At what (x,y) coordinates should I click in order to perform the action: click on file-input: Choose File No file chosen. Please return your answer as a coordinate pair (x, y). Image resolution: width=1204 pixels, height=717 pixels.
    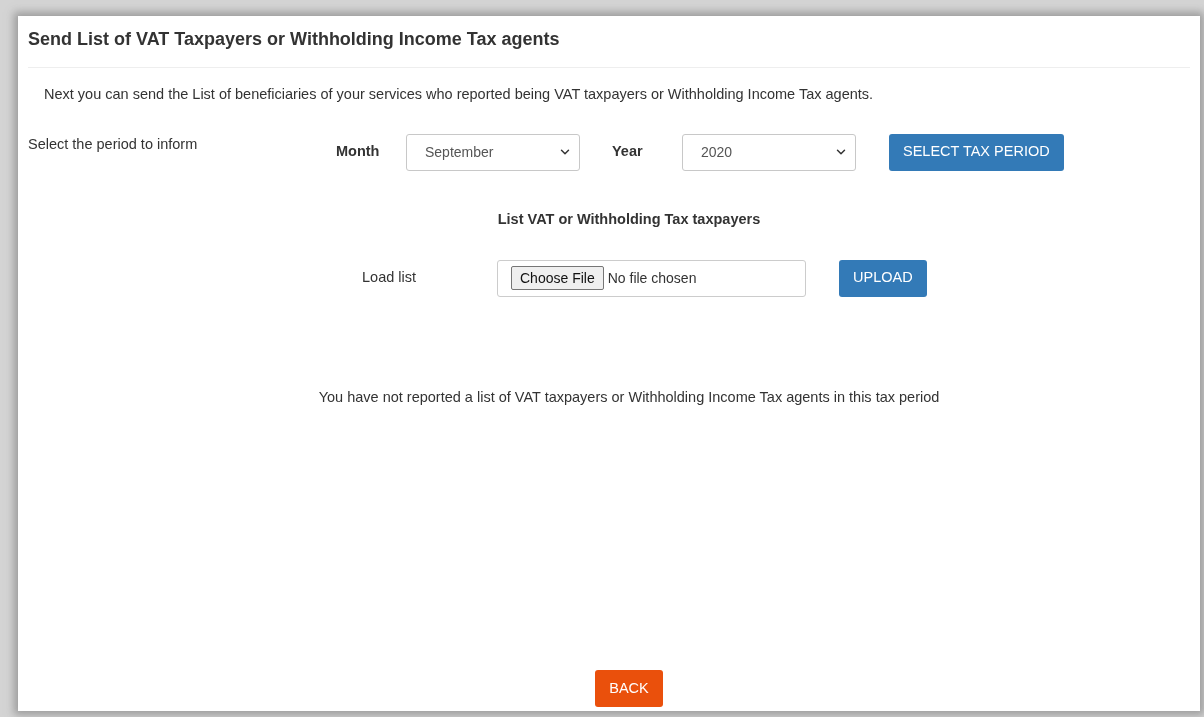
    Looking at the image, I should click on (651, 278).